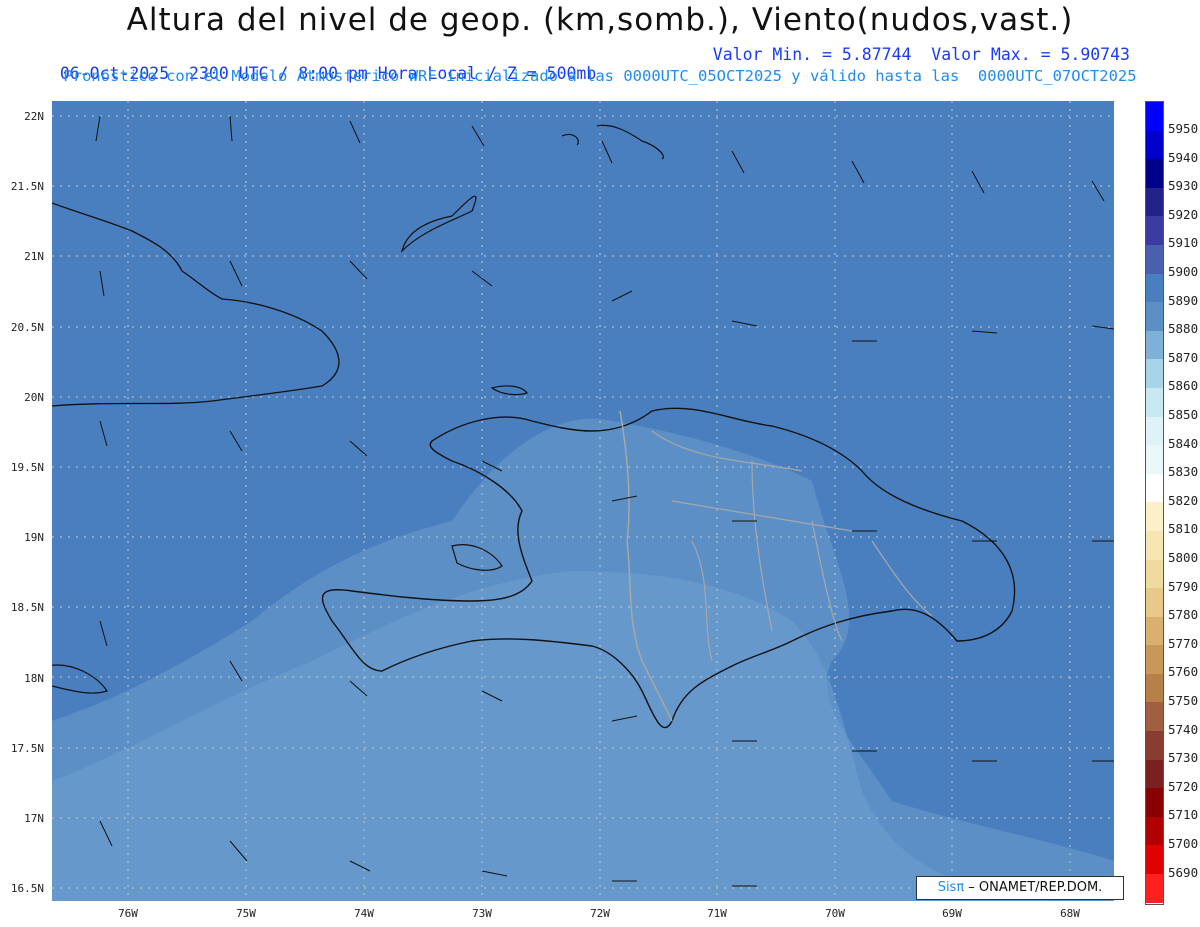 The width and height of the screenshot is (1200, 927). What do you see at coordinates (1183, 729) in the screenshot?
I see `colorbar-level-label: 5740` at bounding box center [1183, 729].